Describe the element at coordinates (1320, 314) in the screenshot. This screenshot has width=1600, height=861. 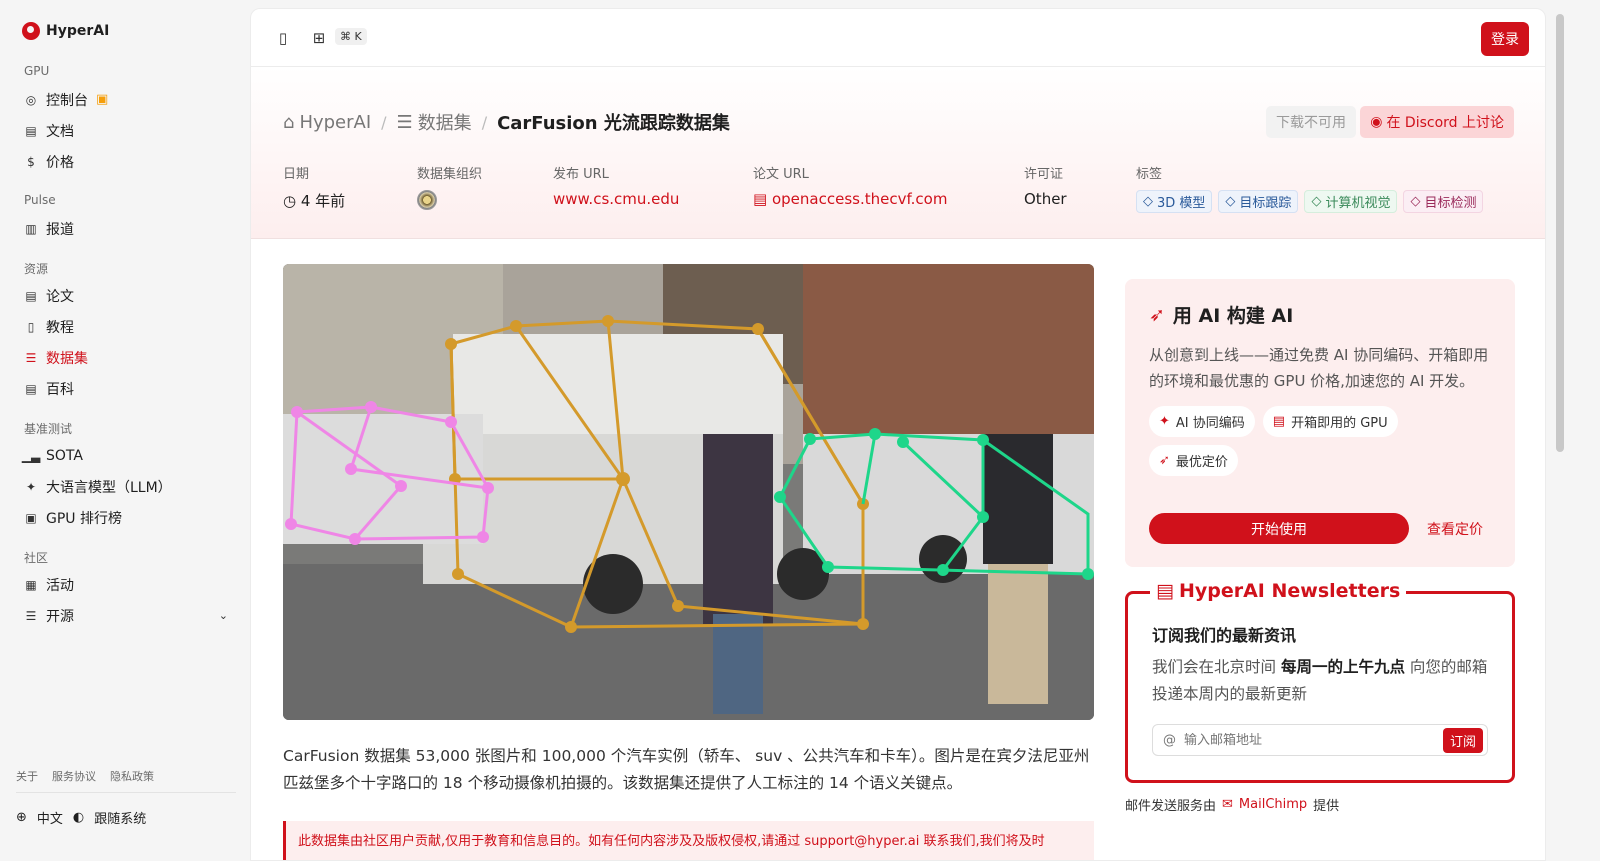
I see `promo-title: ➶ 用 AI 构建 AI` at that location.